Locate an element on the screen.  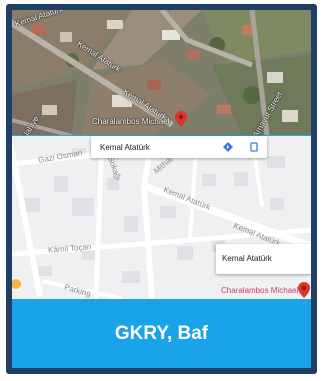
copy-icon is located at coordinates (254, 147).